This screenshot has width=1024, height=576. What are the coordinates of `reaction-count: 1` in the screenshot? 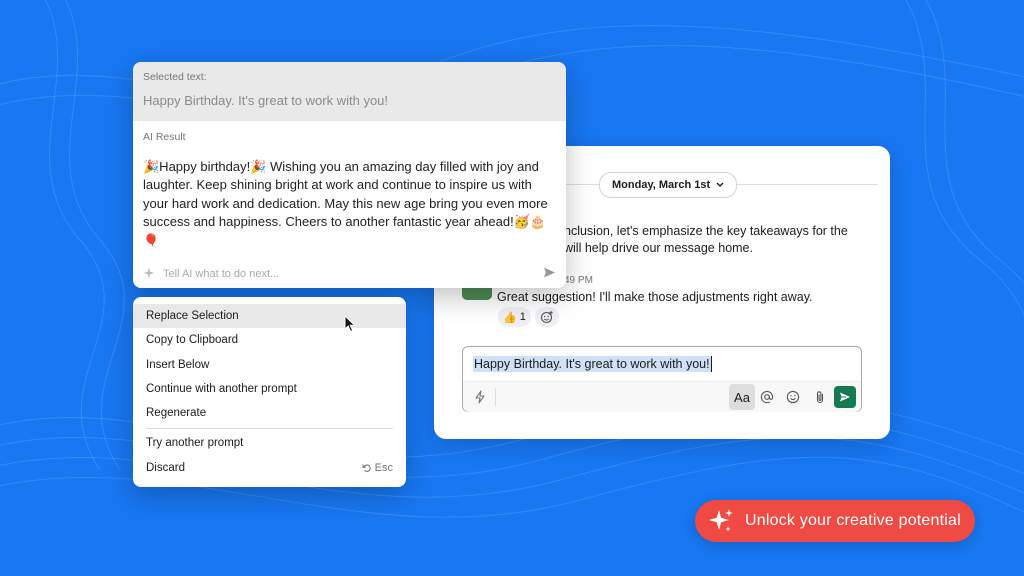 It's located at (522, 317).